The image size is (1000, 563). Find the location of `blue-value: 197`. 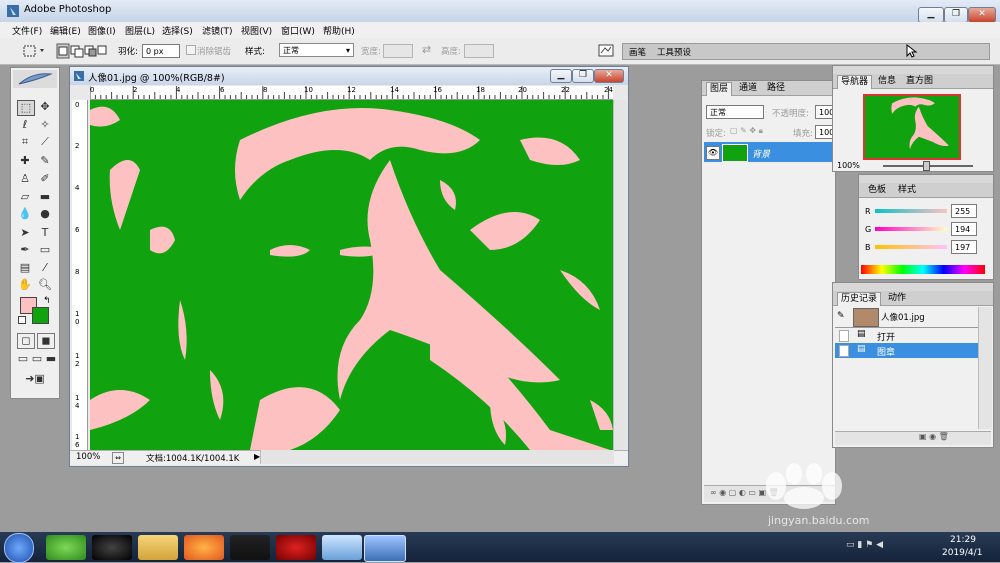

blue-value: 197 is located at coordinates (964, 247).